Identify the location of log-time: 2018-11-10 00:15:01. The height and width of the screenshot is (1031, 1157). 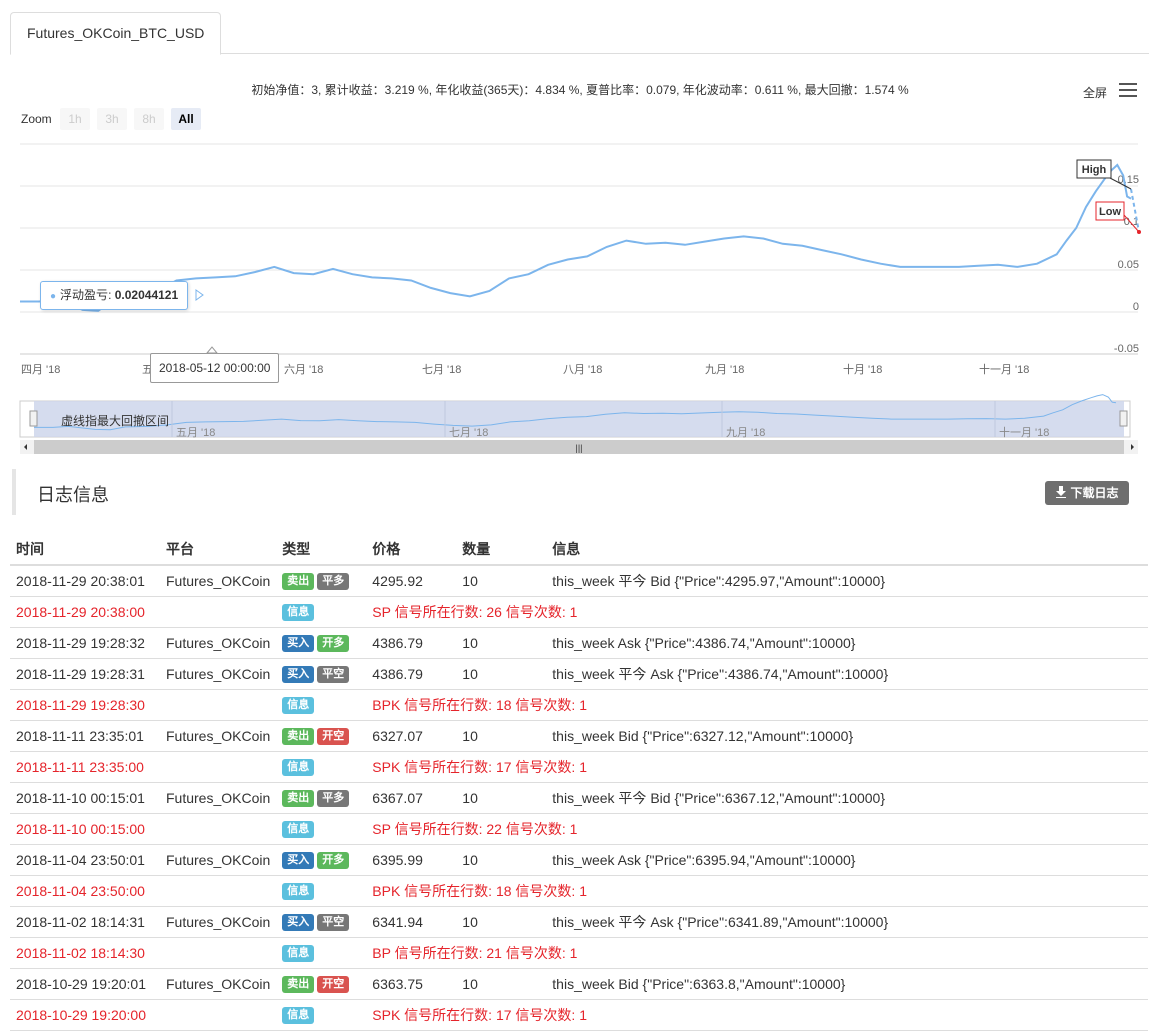
(85, 798).